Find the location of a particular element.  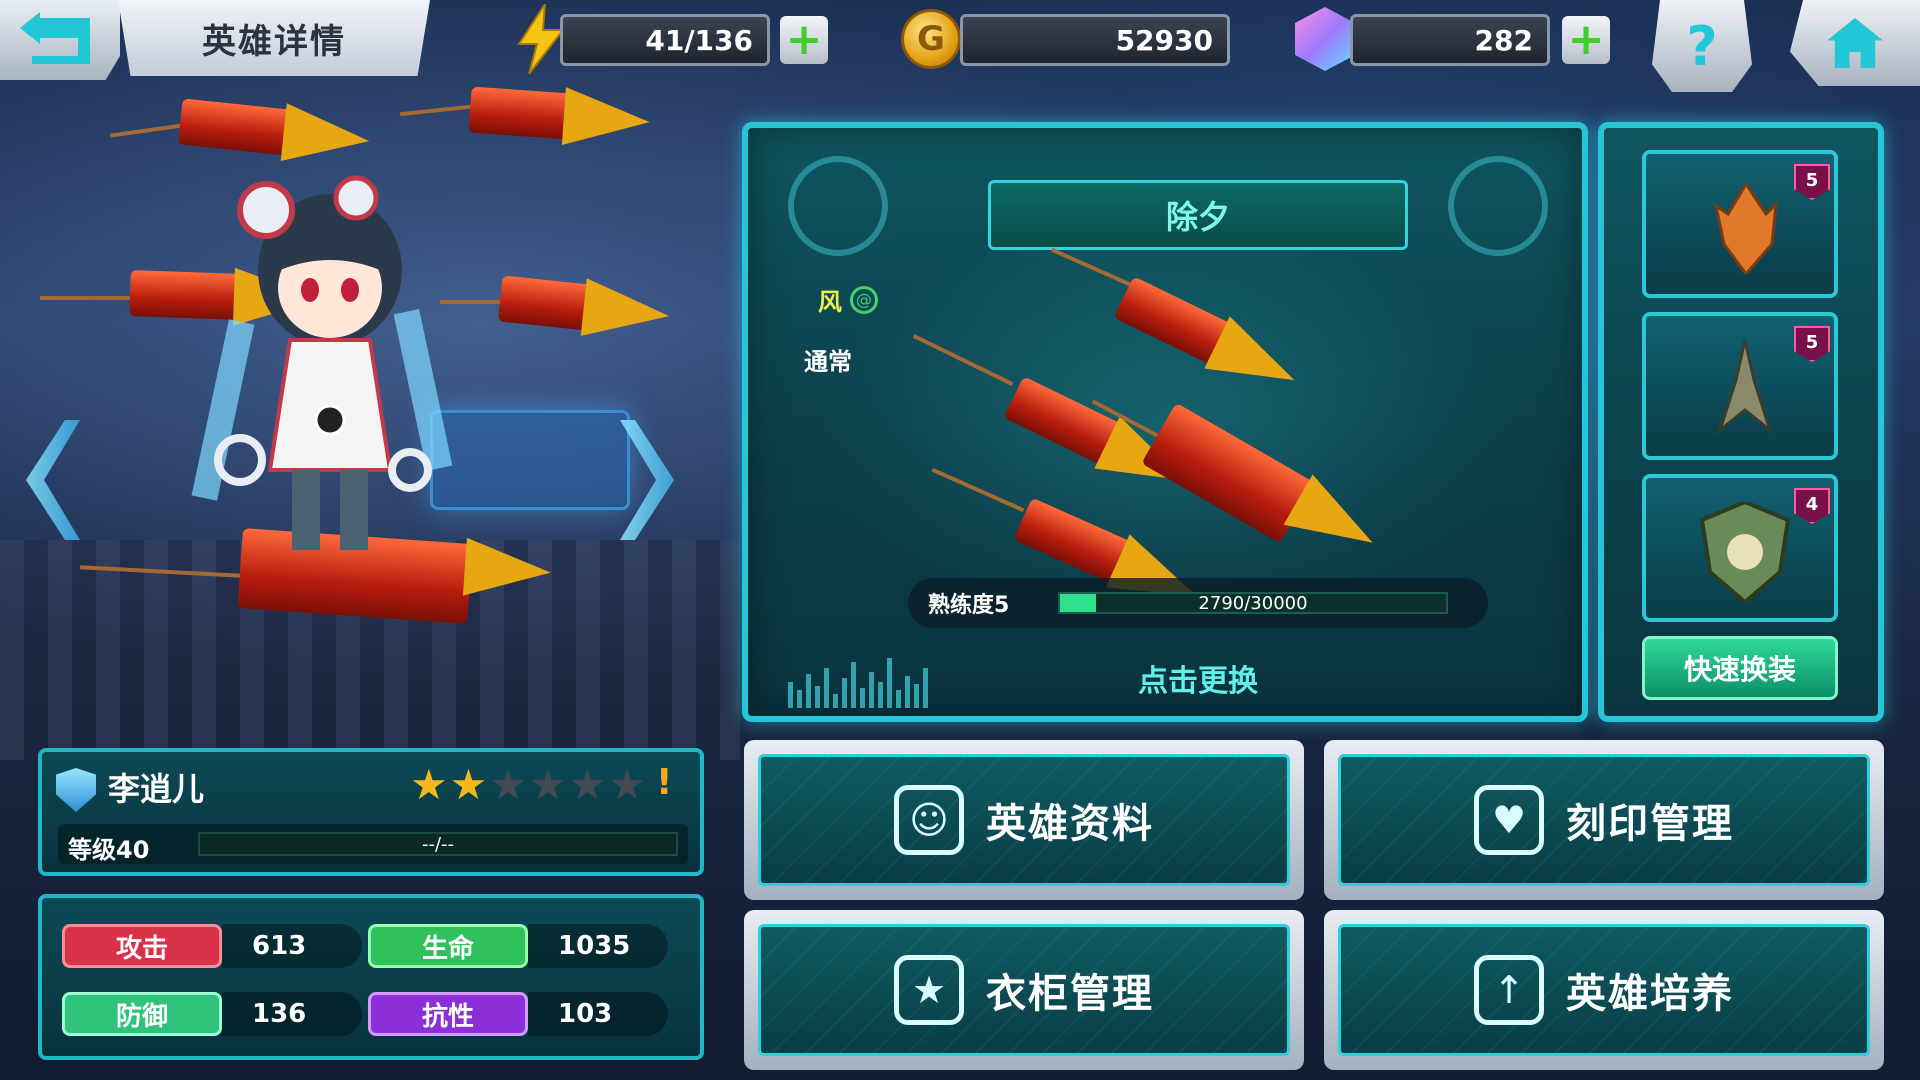

stats-panel: 攻击 613 生命 1035 防御 136 抗性 103 is located at coordinates (371, 977).